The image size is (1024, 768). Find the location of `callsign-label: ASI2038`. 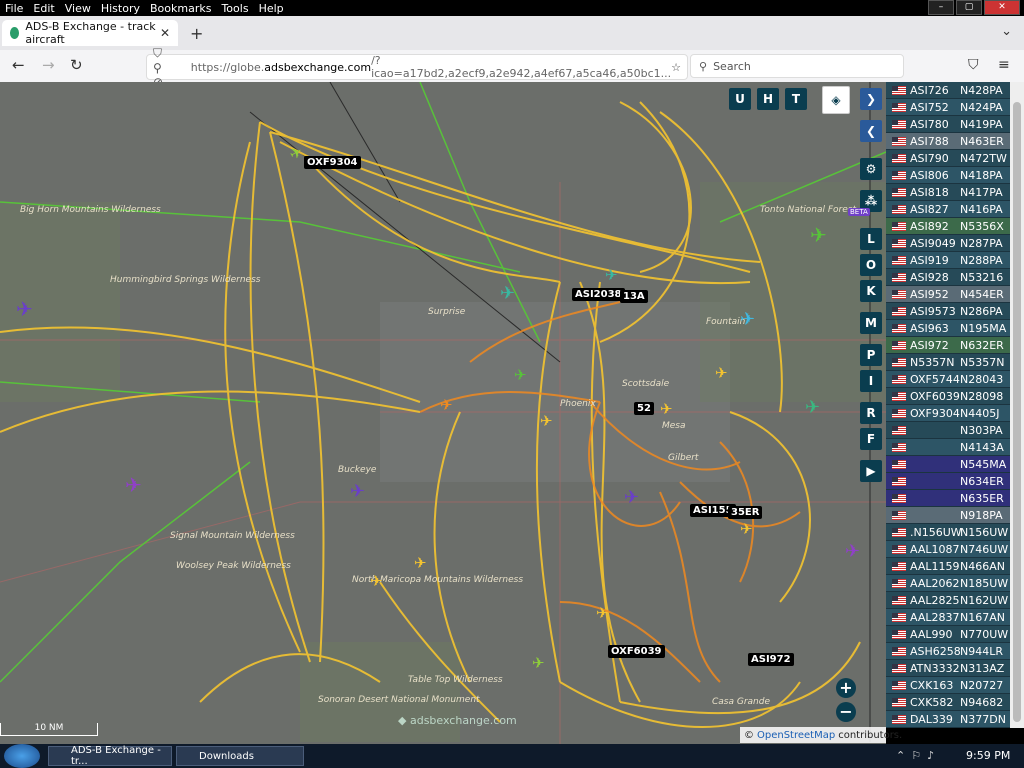

callsign-label: ASI2038 is located at coordinates (598, 294).